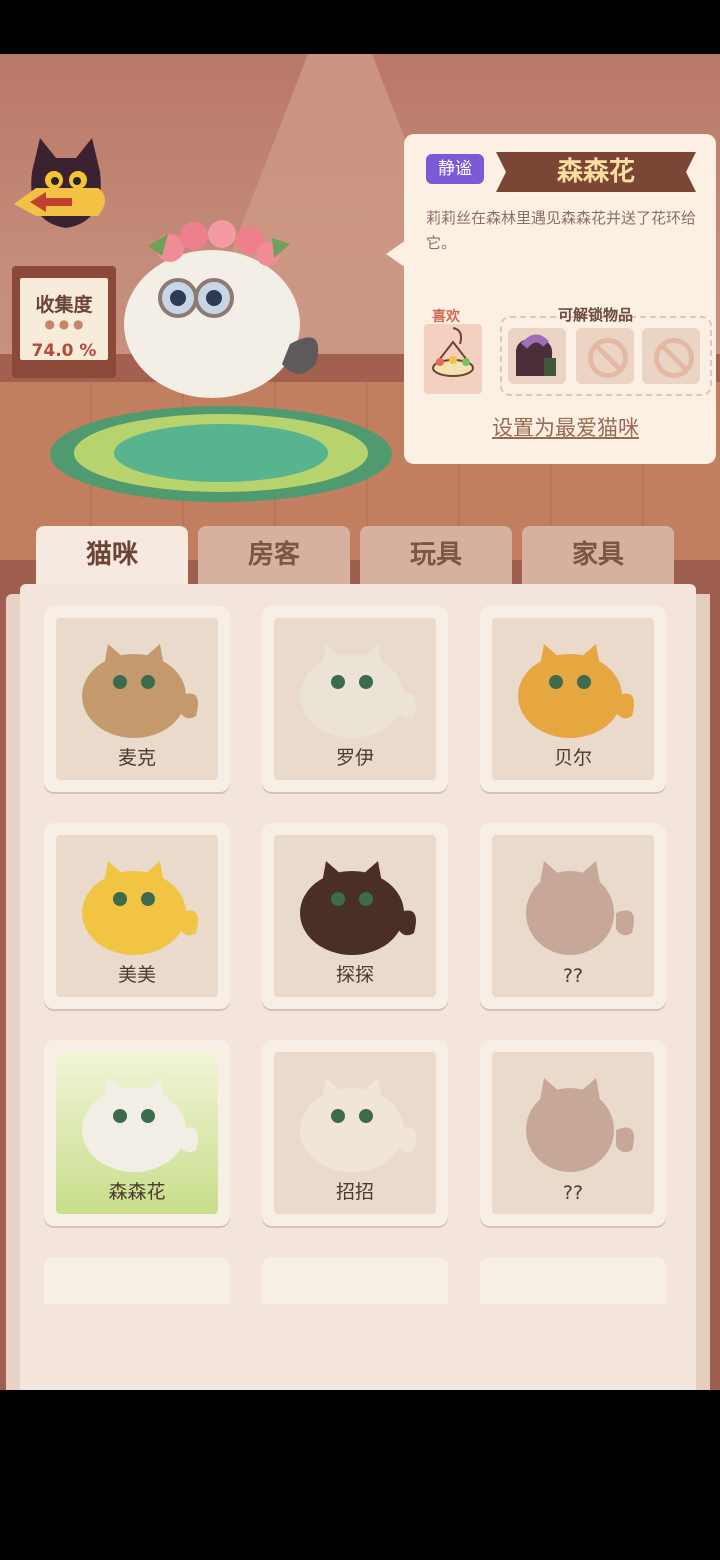 The image size is (720, 1560). I want to click on cat-card: 贝尔, so click(573, 699).